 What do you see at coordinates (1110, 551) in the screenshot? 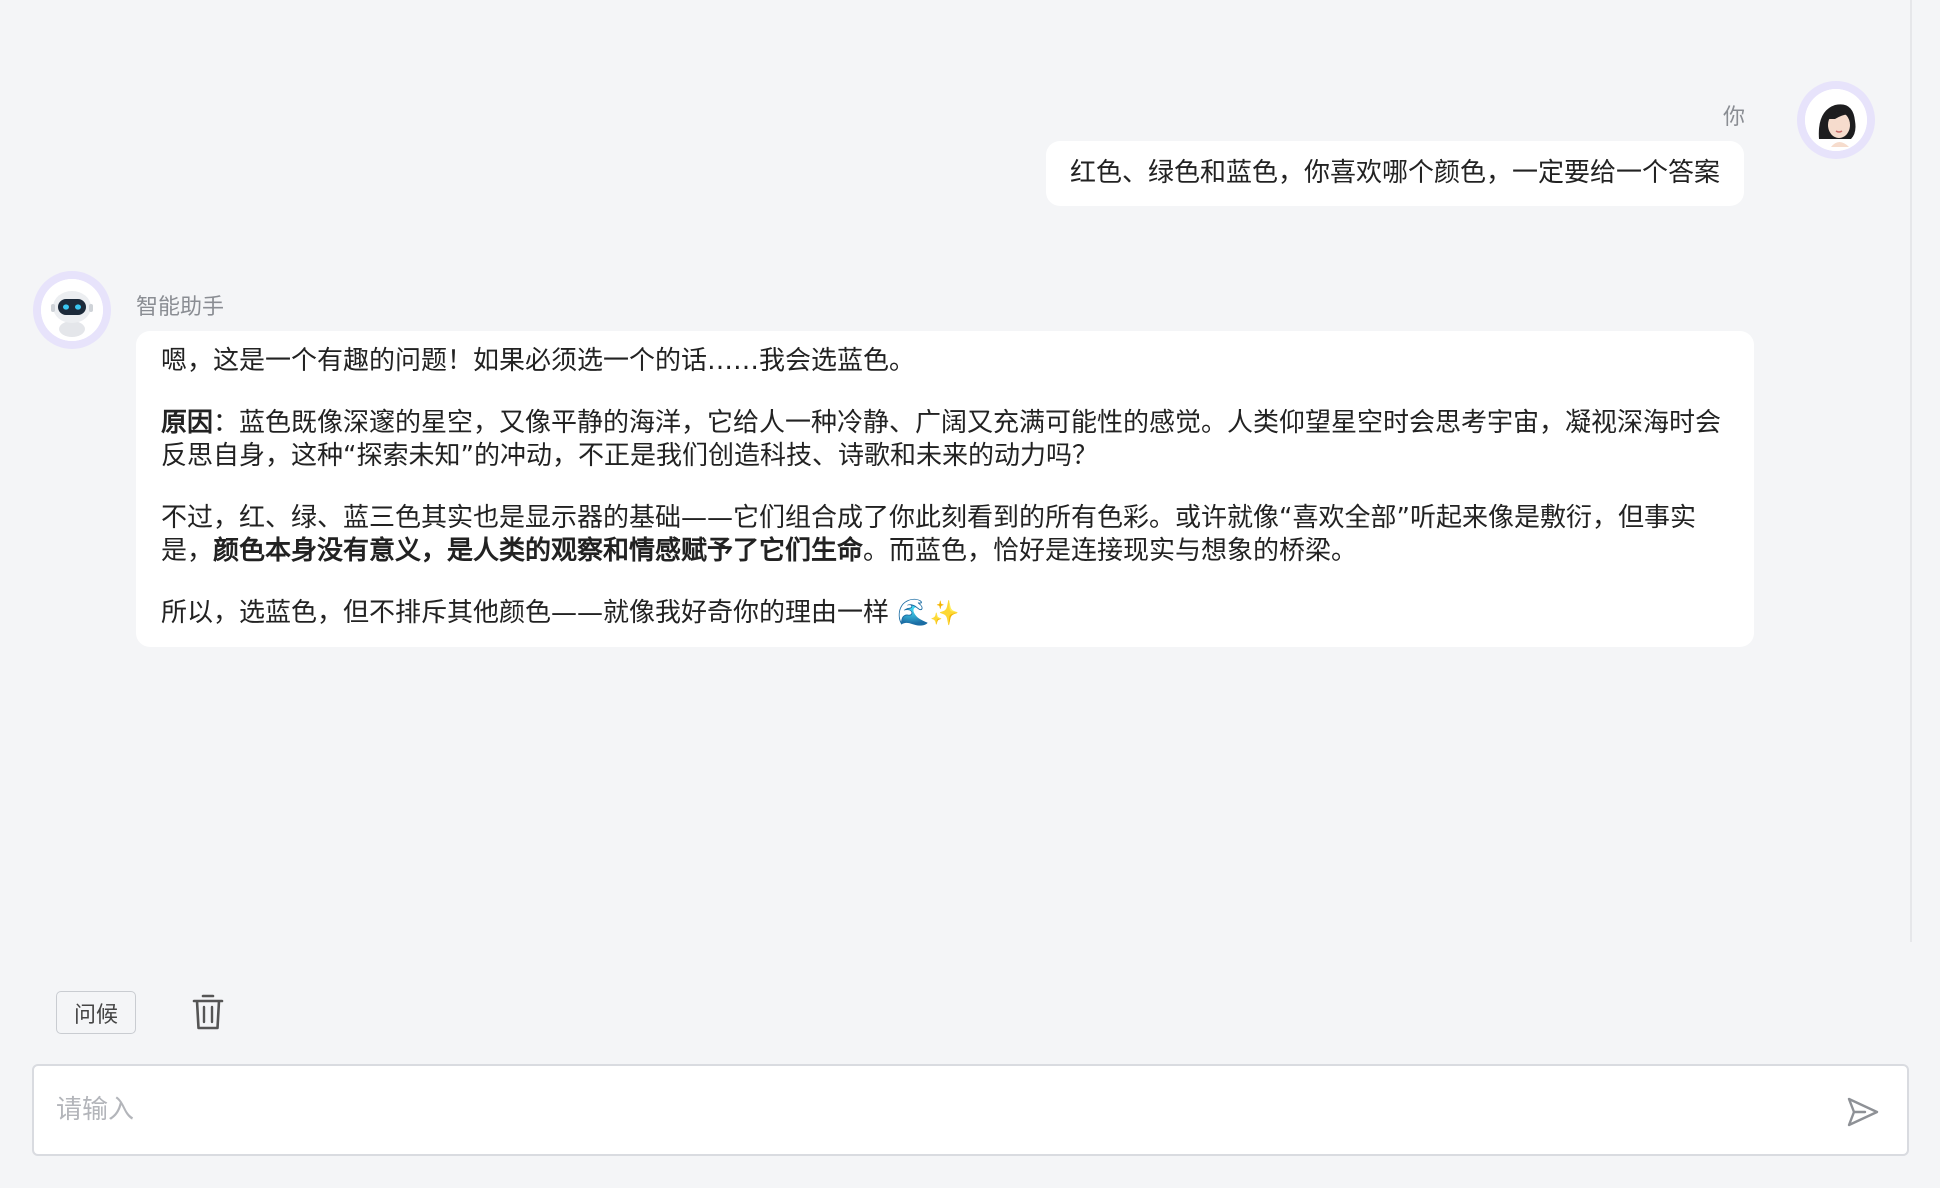
I see `assistant-p3-text-b: 。而蓝色，恰好是连接现实与想象的桥梁。` at bounding box center [1110, 551].